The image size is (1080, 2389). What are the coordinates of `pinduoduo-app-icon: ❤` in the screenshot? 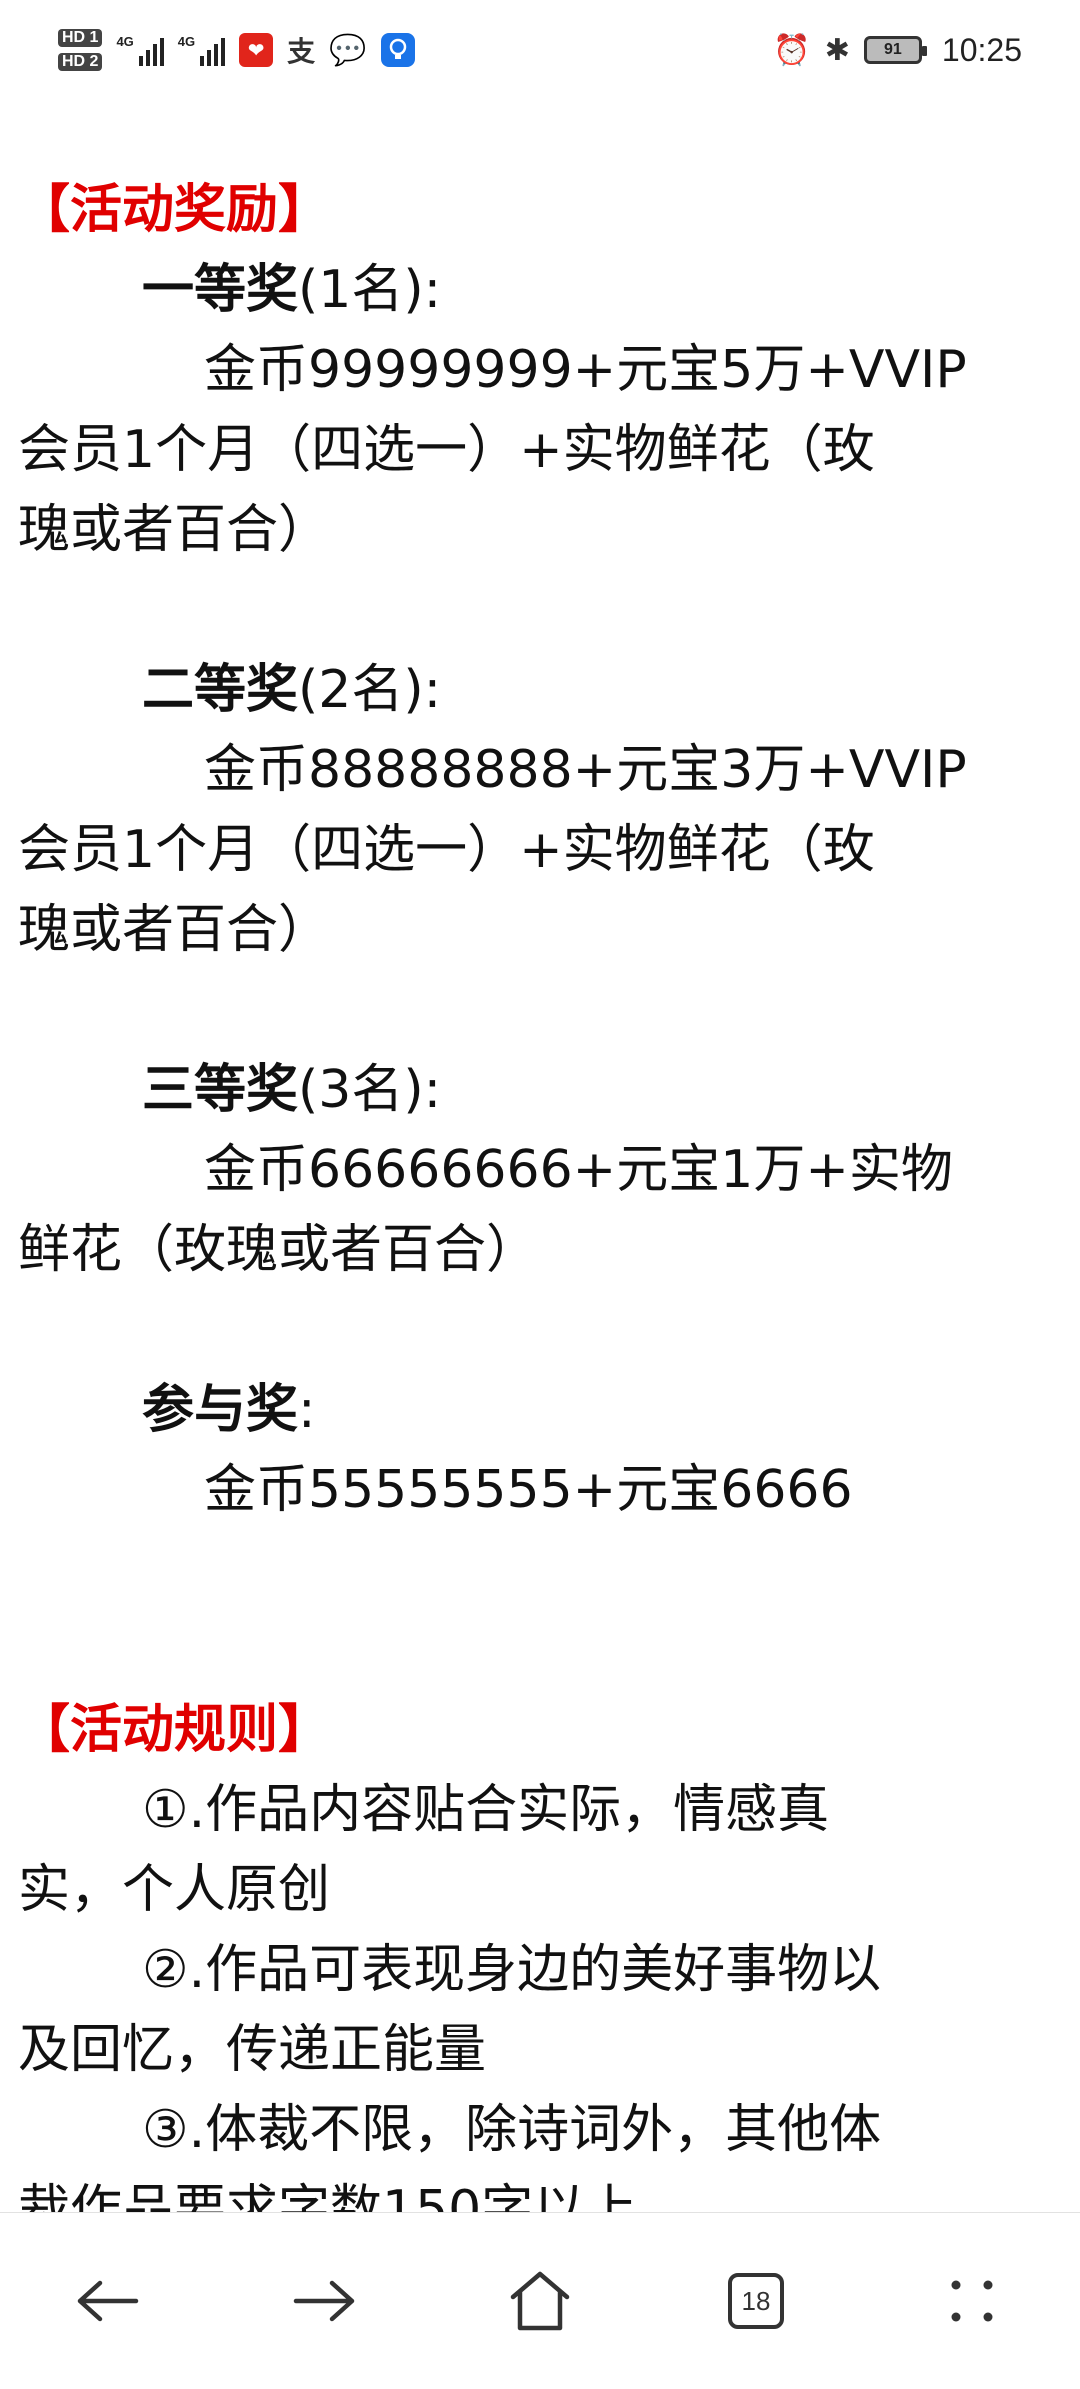 It's located at (256, 50).